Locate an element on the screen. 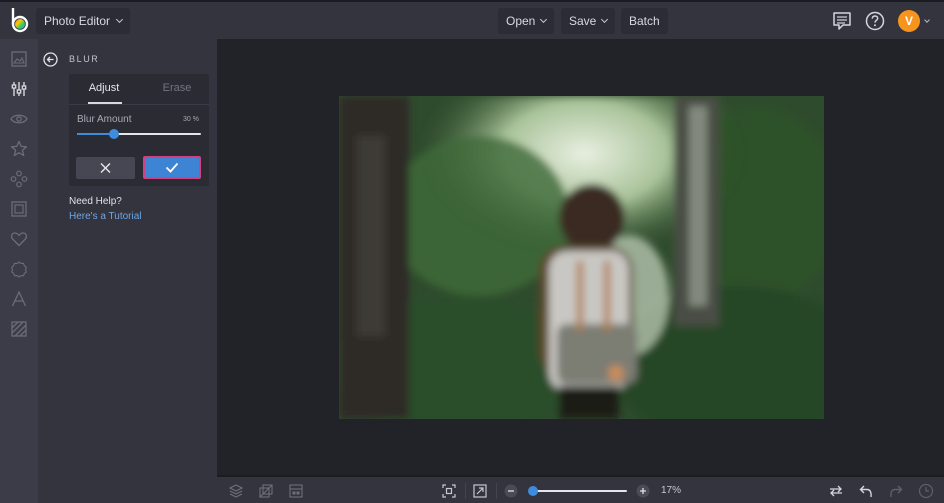 The width and height of the screenshot is (944, 503). badge-icon is located at coordinates (19, 269).